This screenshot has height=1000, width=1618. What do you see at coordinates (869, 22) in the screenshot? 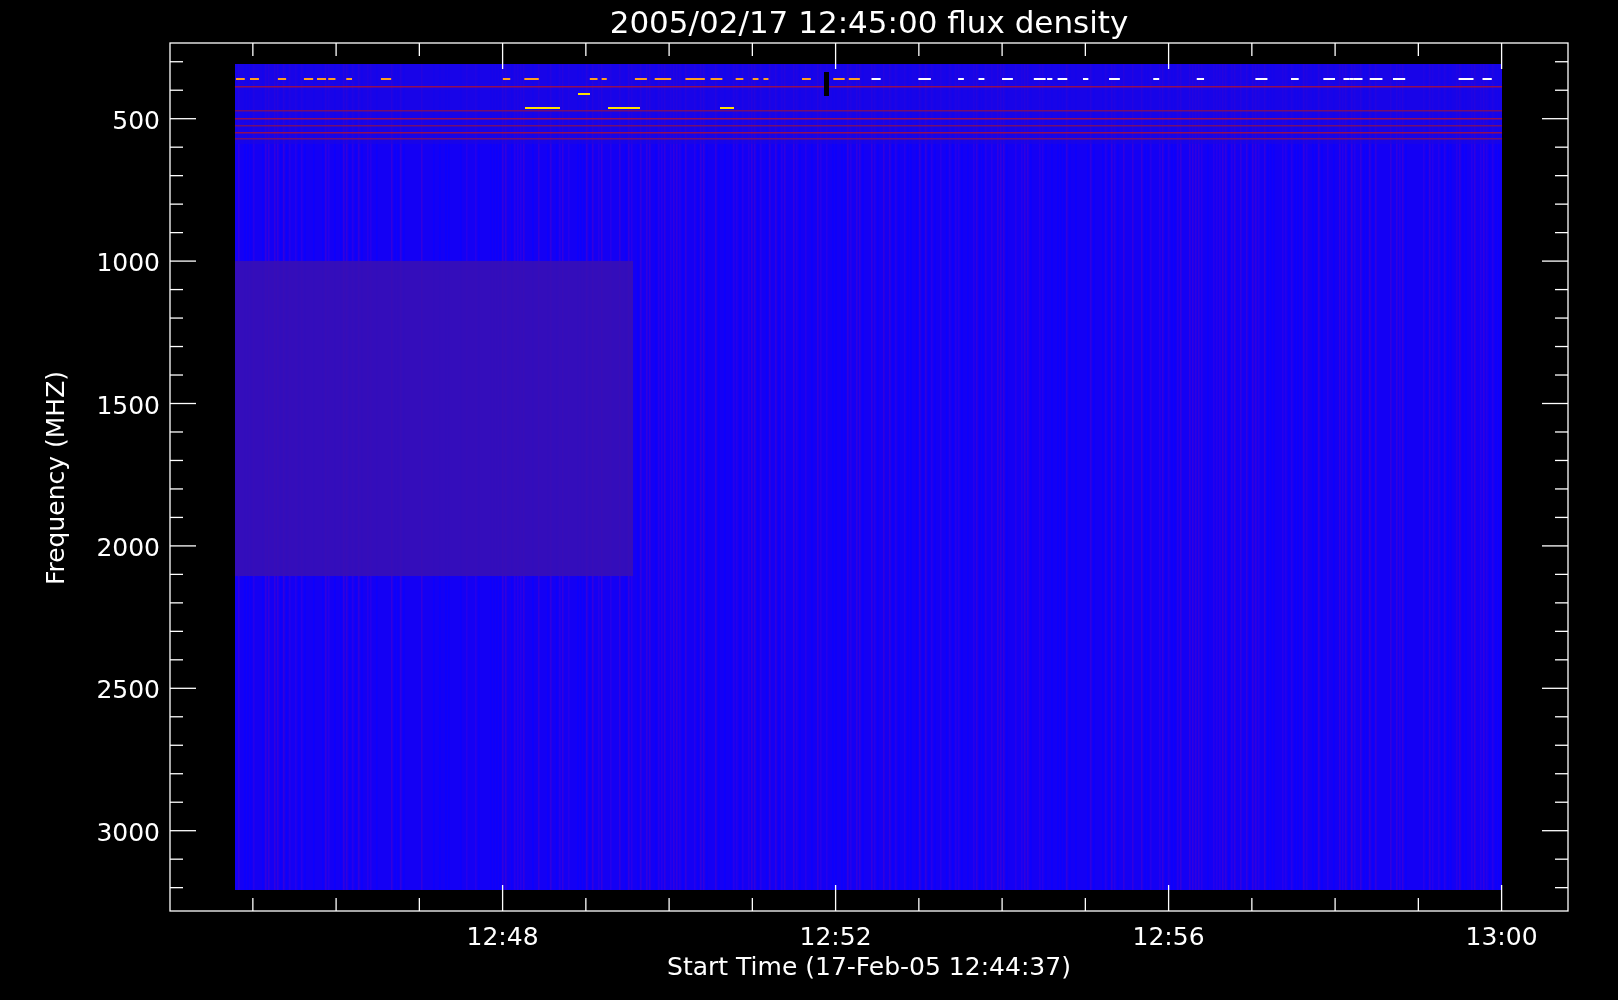
I see `plot-title: 2005/02/17 12:45:00 flux density` at bounding box center [869, 22].